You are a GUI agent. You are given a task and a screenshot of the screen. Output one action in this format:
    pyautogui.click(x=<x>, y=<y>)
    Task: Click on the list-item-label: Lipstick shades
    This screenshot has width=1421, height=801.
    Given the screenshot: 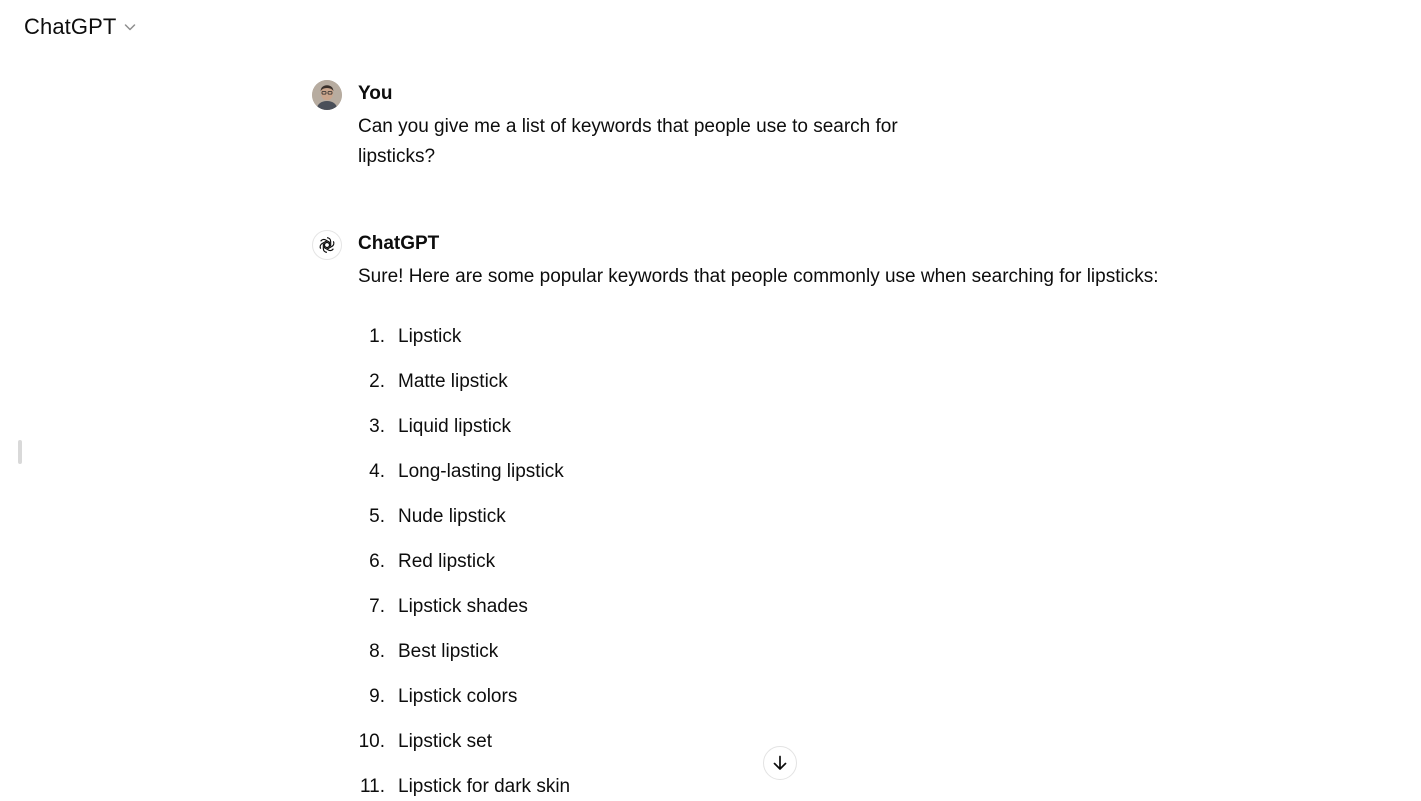 What is the action you would take?
    pyautogui.click(x=463, y=606)
    